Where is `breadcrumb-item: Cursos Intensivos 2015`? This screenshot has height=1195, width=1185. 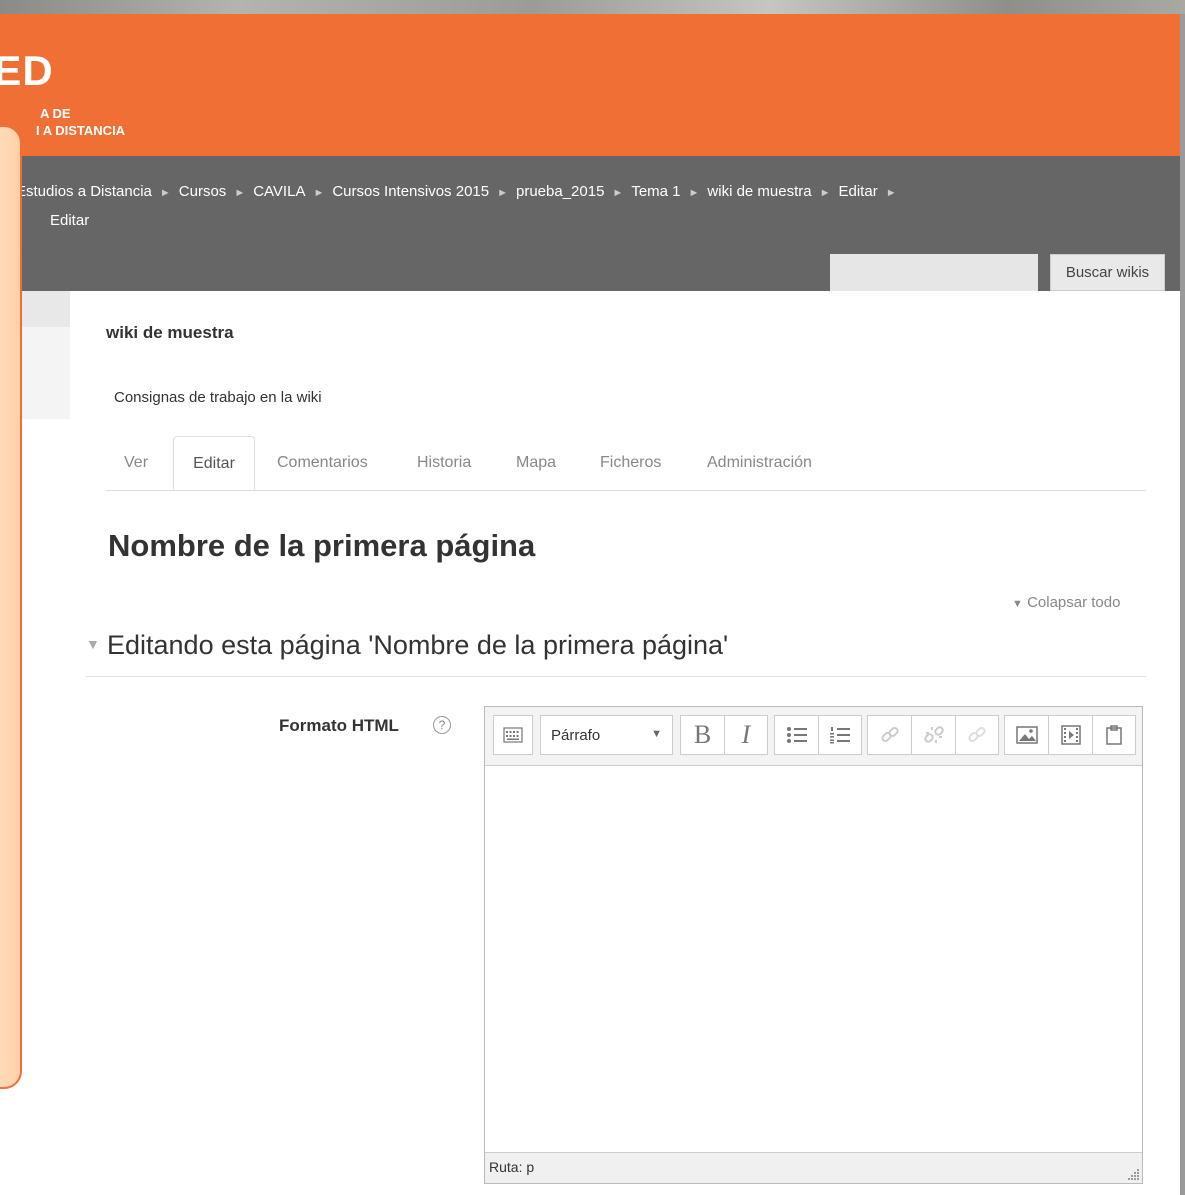 breadcrumb-item: Cursos Intensivos 2015 is located at coordinates (410, 191).